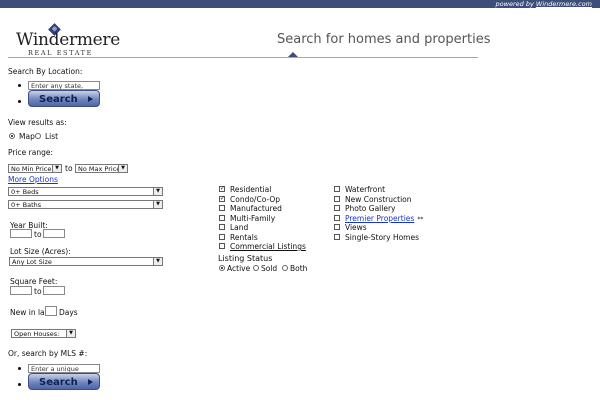 The image size is (600, 400). What do you see at coordinates (38, 291) in the screenshot?
I see `square-feet-to-label: to` at bounding box center [38, 291].